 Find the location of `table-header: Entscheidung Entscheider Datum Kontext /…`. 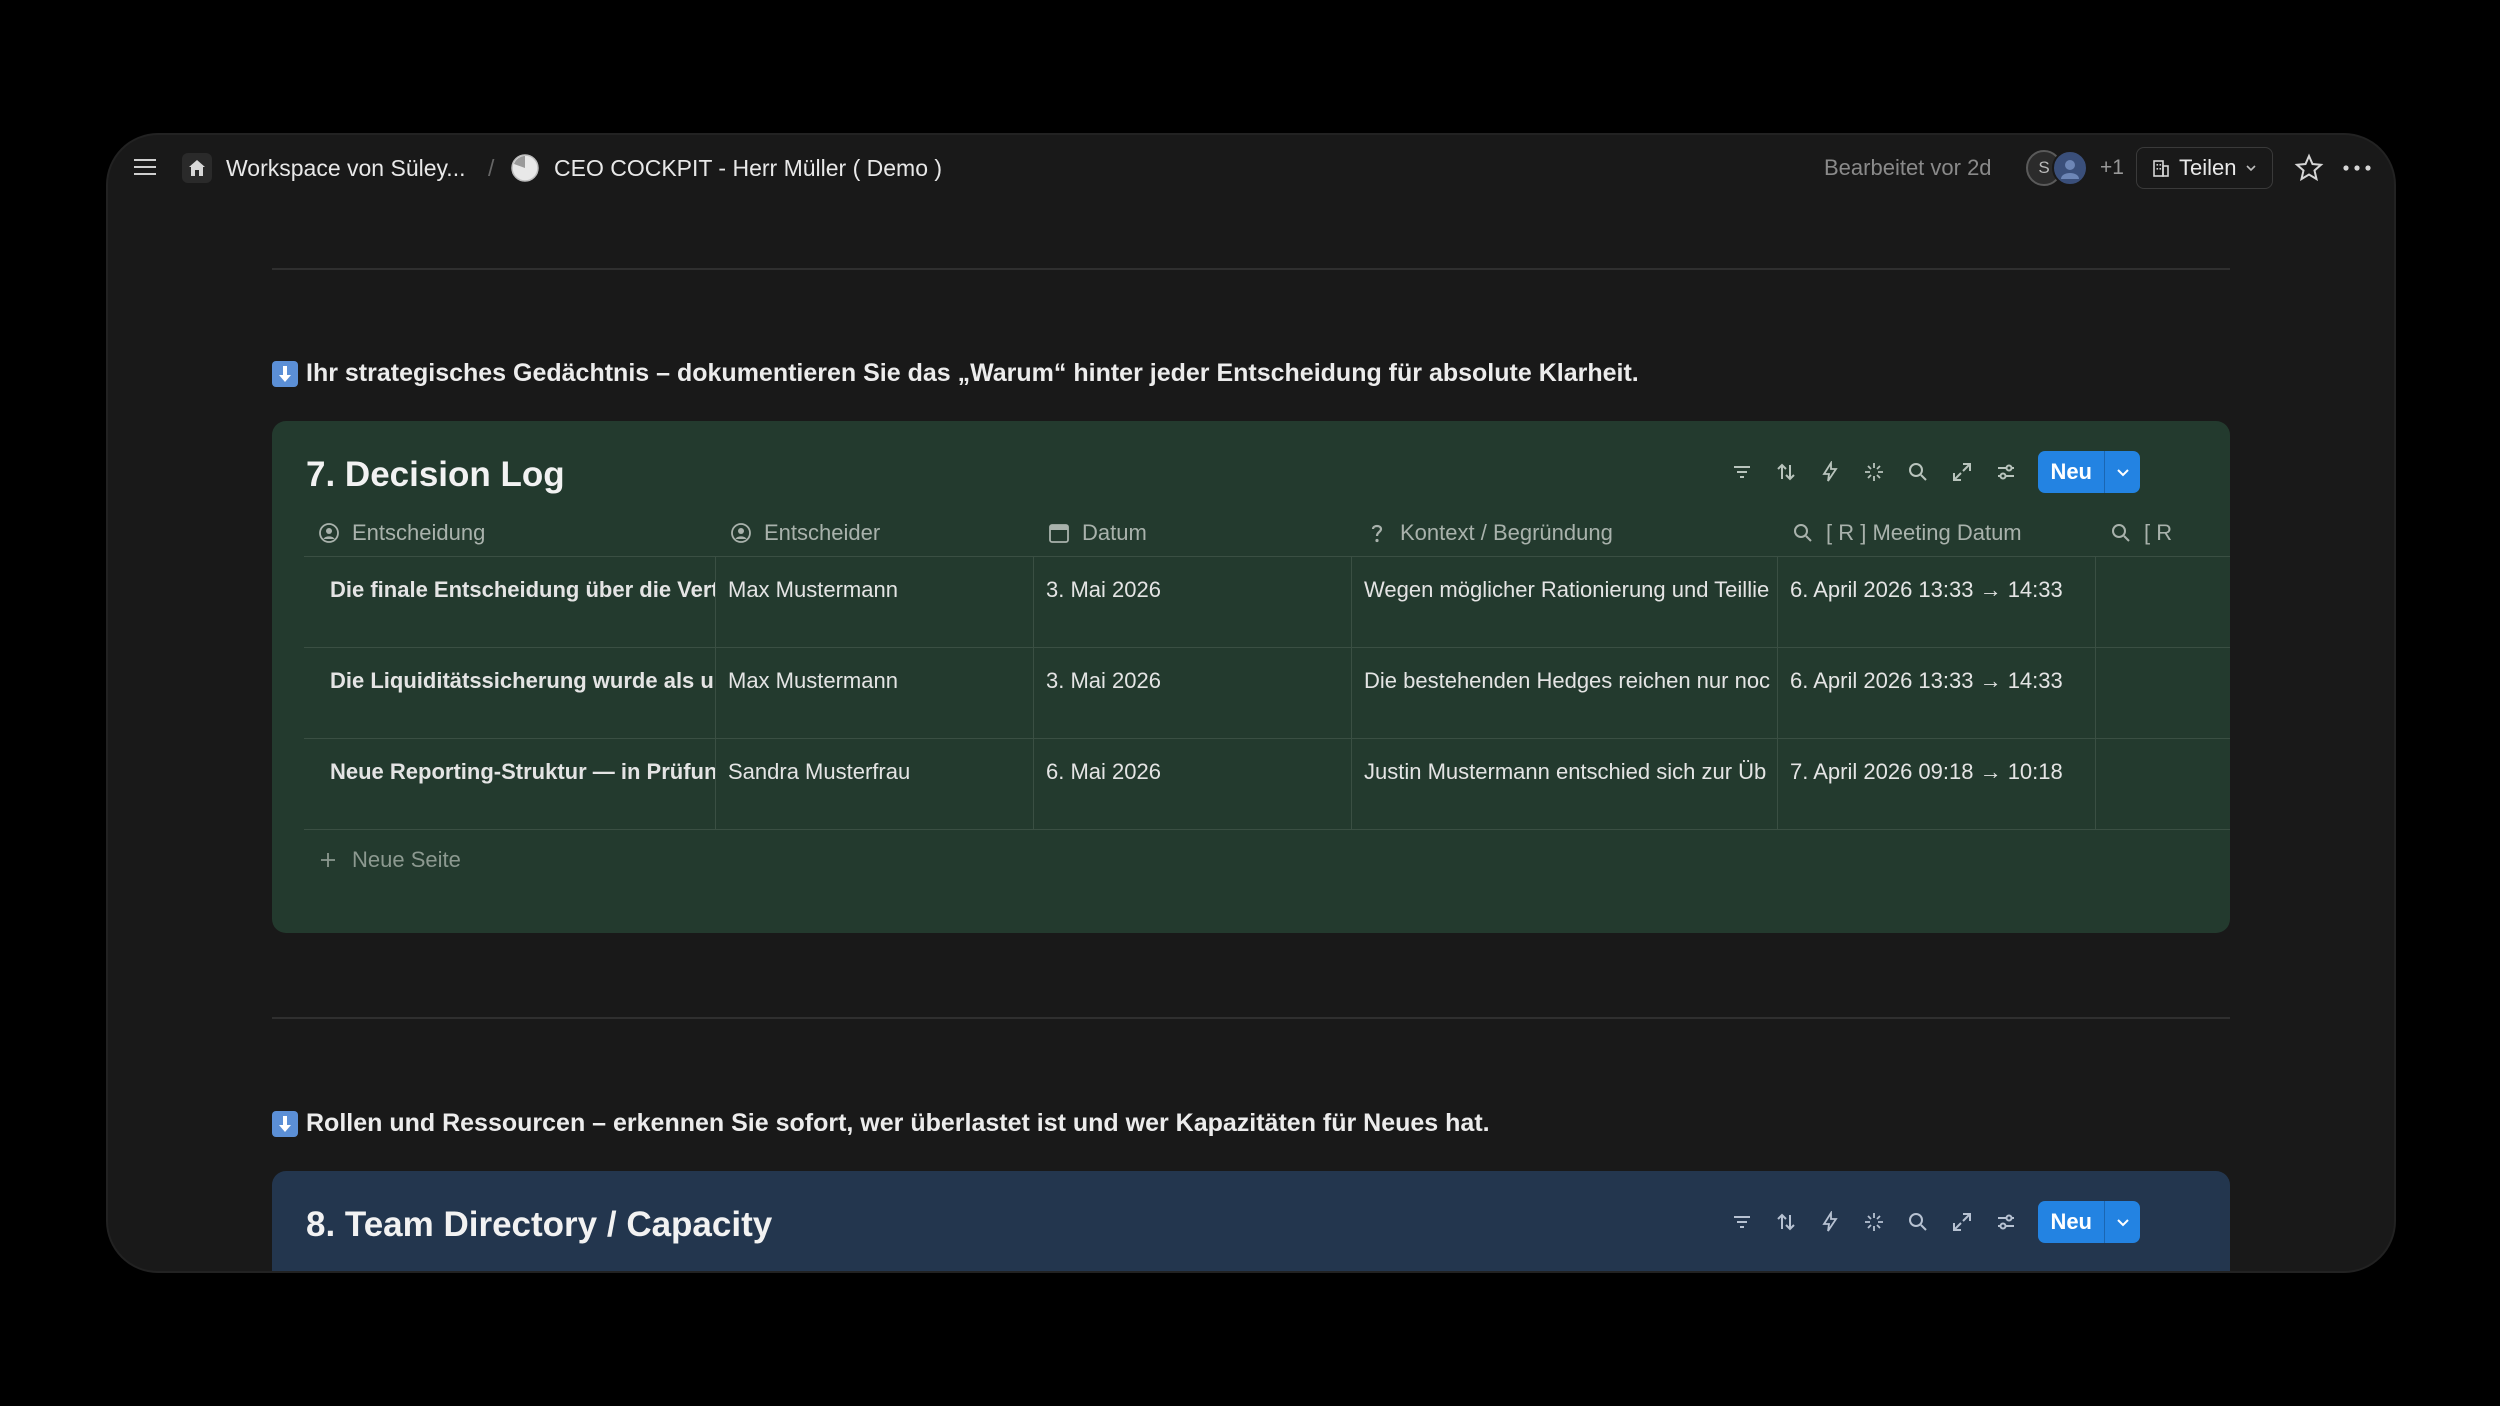

table-header: Entscheidung Entscheider Datum Kontext /… is located at coordinates (1267, 533).